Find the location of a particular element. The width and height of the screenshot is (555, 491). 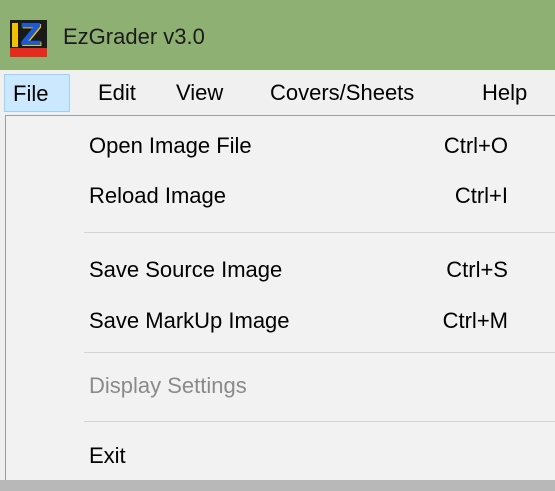

menu-item-shortcut: Ctrl+M is located at coordinates (475, 320).